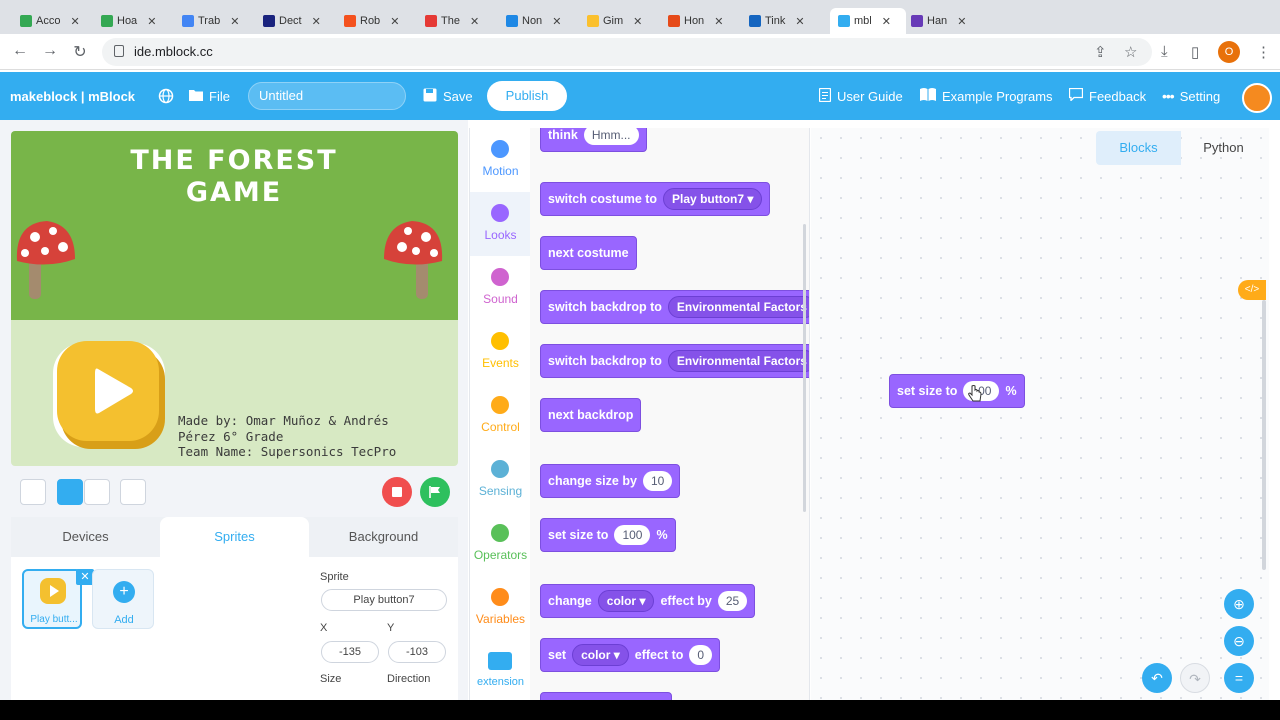 The height and width of the screenshot is (720, 1280). What do you see at coordinates (591, 415) in the screenshot?
I see `next-backdrop-block: next backdrop` at bounding box center [591, 415].